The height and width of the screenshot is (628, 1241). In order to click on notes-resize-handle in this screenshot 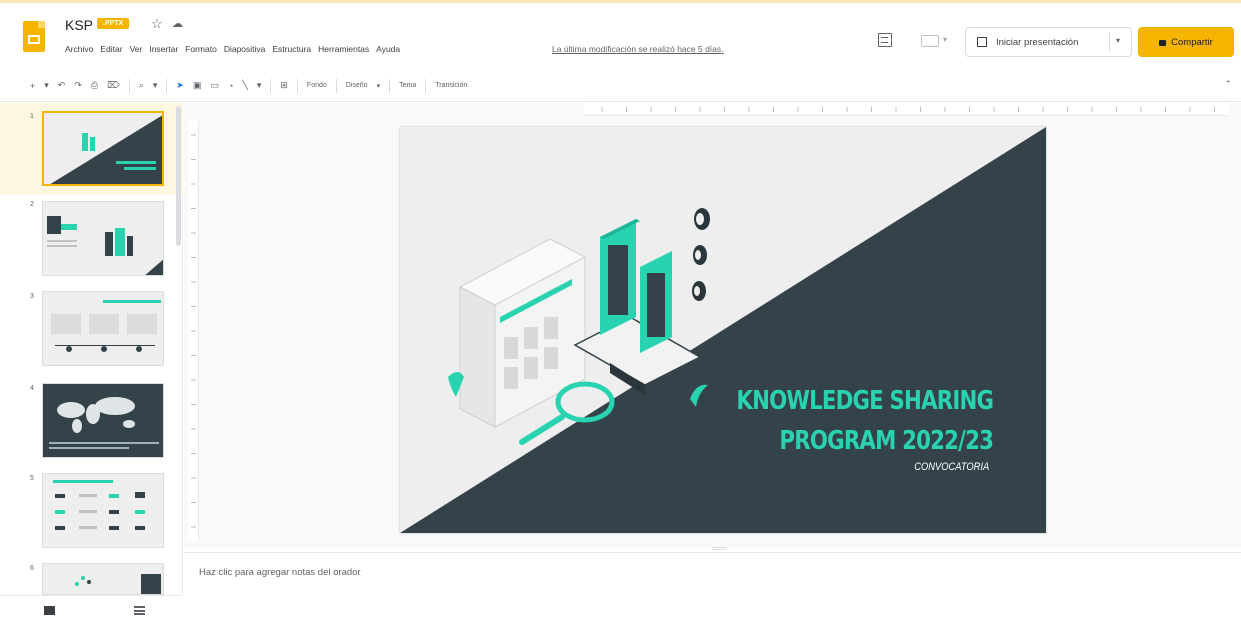, I will do `click(719, 548)`.